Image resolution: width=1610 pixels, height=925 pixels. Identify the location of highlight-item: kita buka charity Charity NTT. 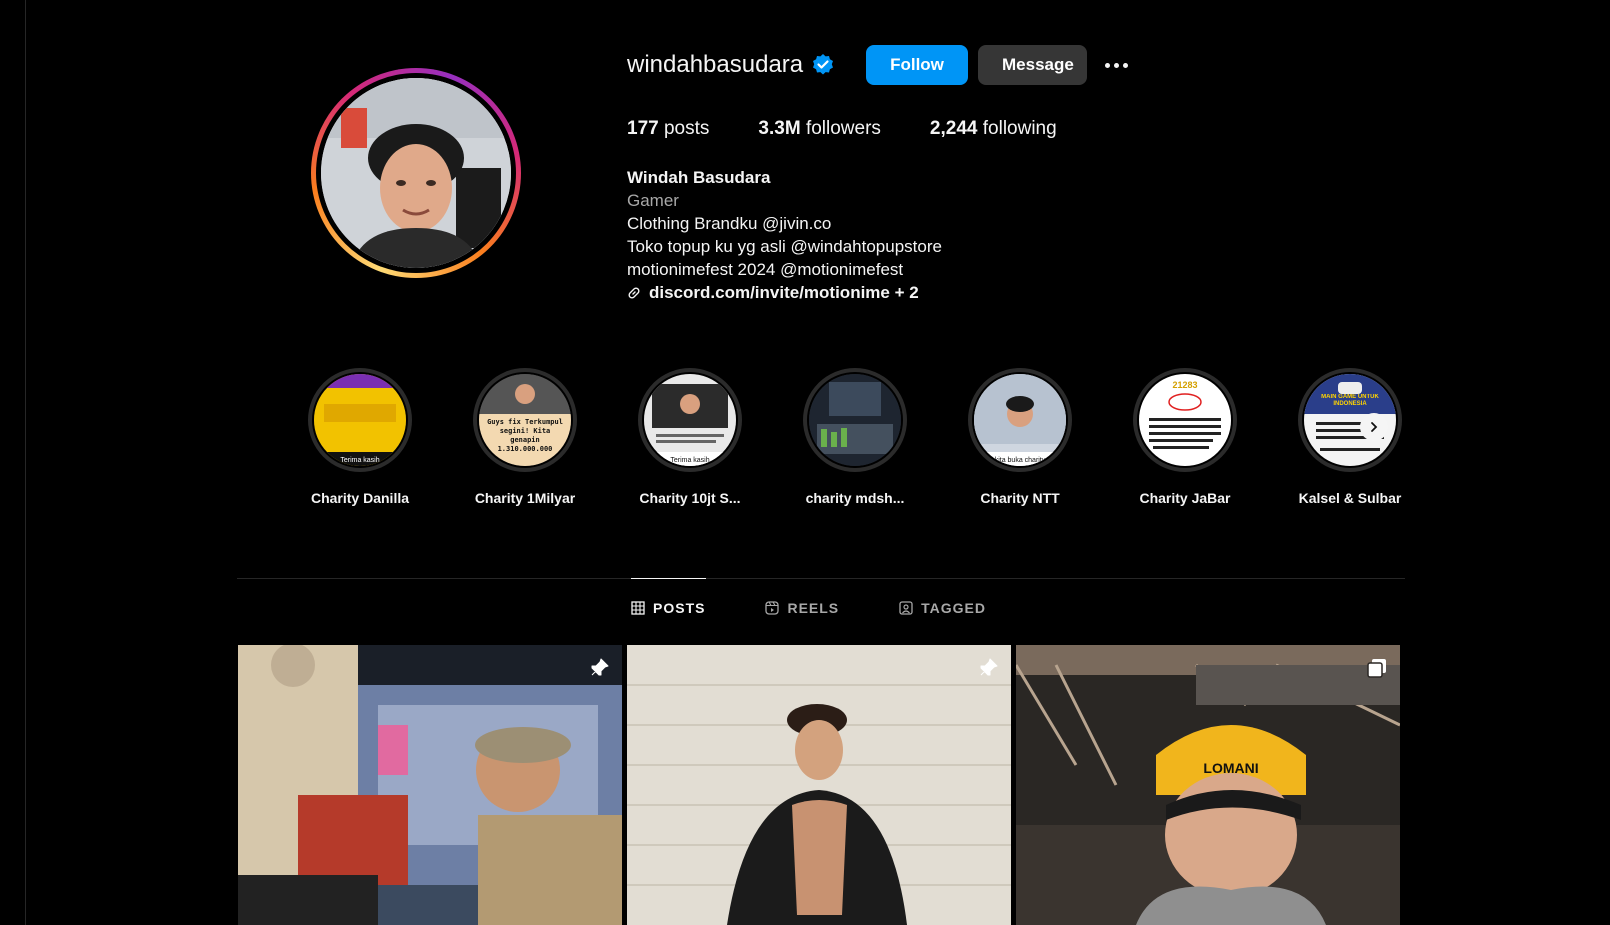
(1020, 437).